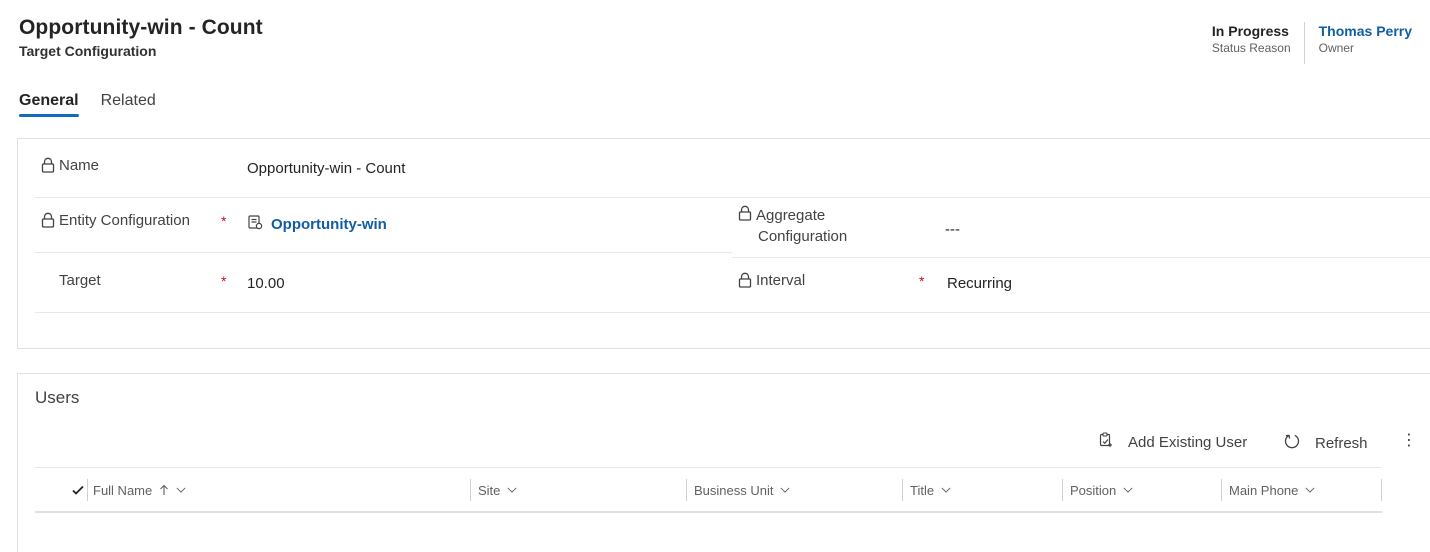 The height and width of the screenshot is (552, 1430). Describe the element at coordinates (930, 490) in the screenshot. I see `column-header-title: Title` at that location.